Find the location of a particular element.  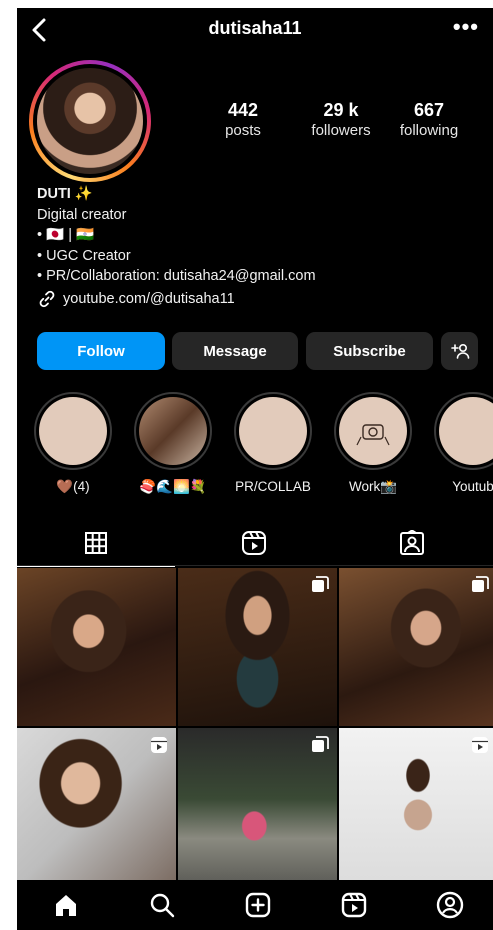

highlight-item: PR/COLLAB is located at coordinates (273, 443).